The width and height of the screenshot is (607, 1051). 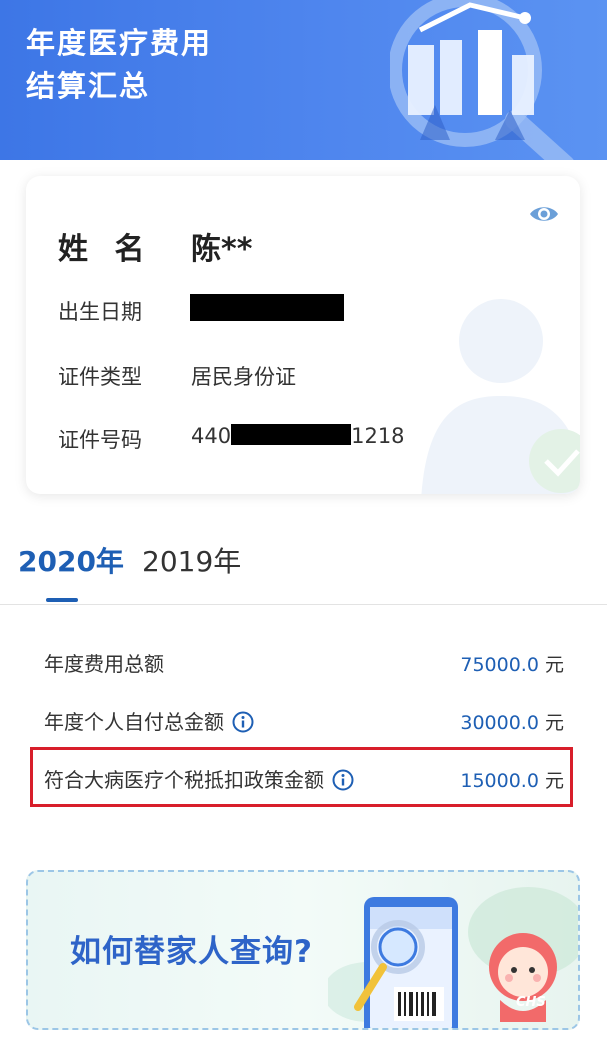 I want to click on amount-number: 75000.0, so click(x=499, y=665).